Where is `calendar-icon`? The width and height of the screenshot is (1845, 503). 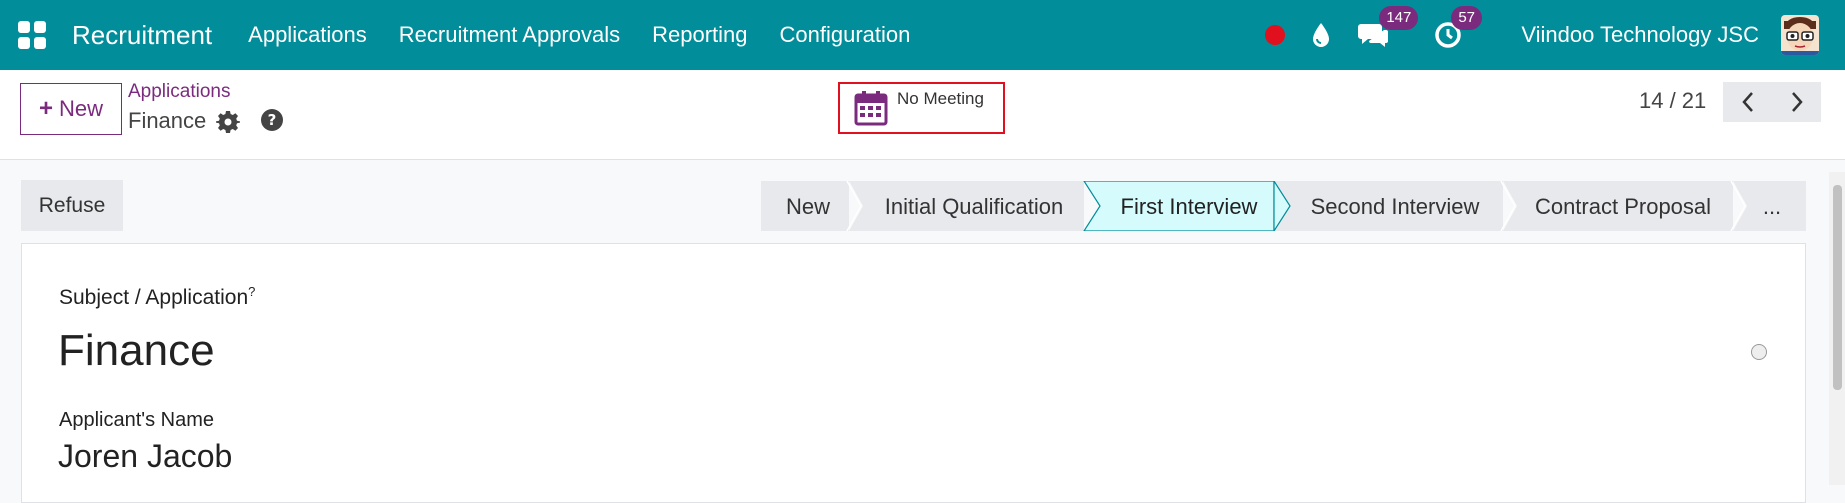 calendar-icon is located at coordinates (871, 108).